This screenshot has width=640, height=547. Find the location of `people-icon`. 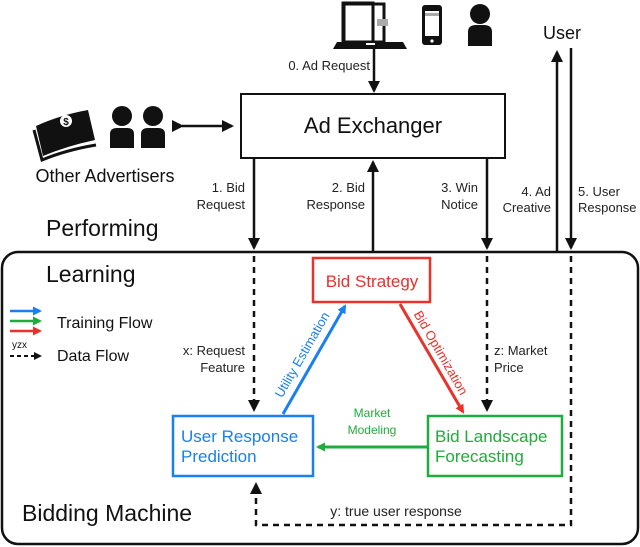

people-icon is located at coordinates (137, 127).